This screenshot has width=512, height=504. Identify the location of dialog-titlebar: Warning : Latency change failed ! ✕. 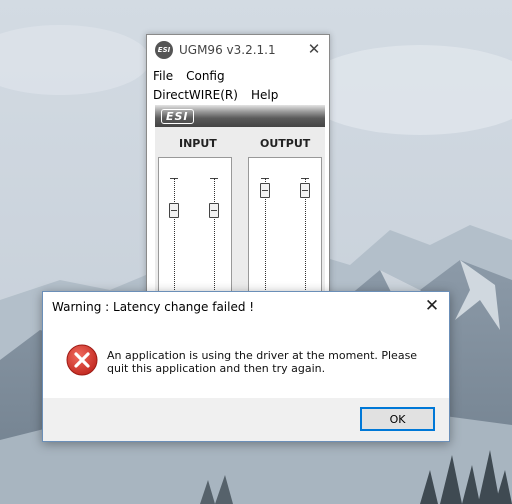
(246, 307).